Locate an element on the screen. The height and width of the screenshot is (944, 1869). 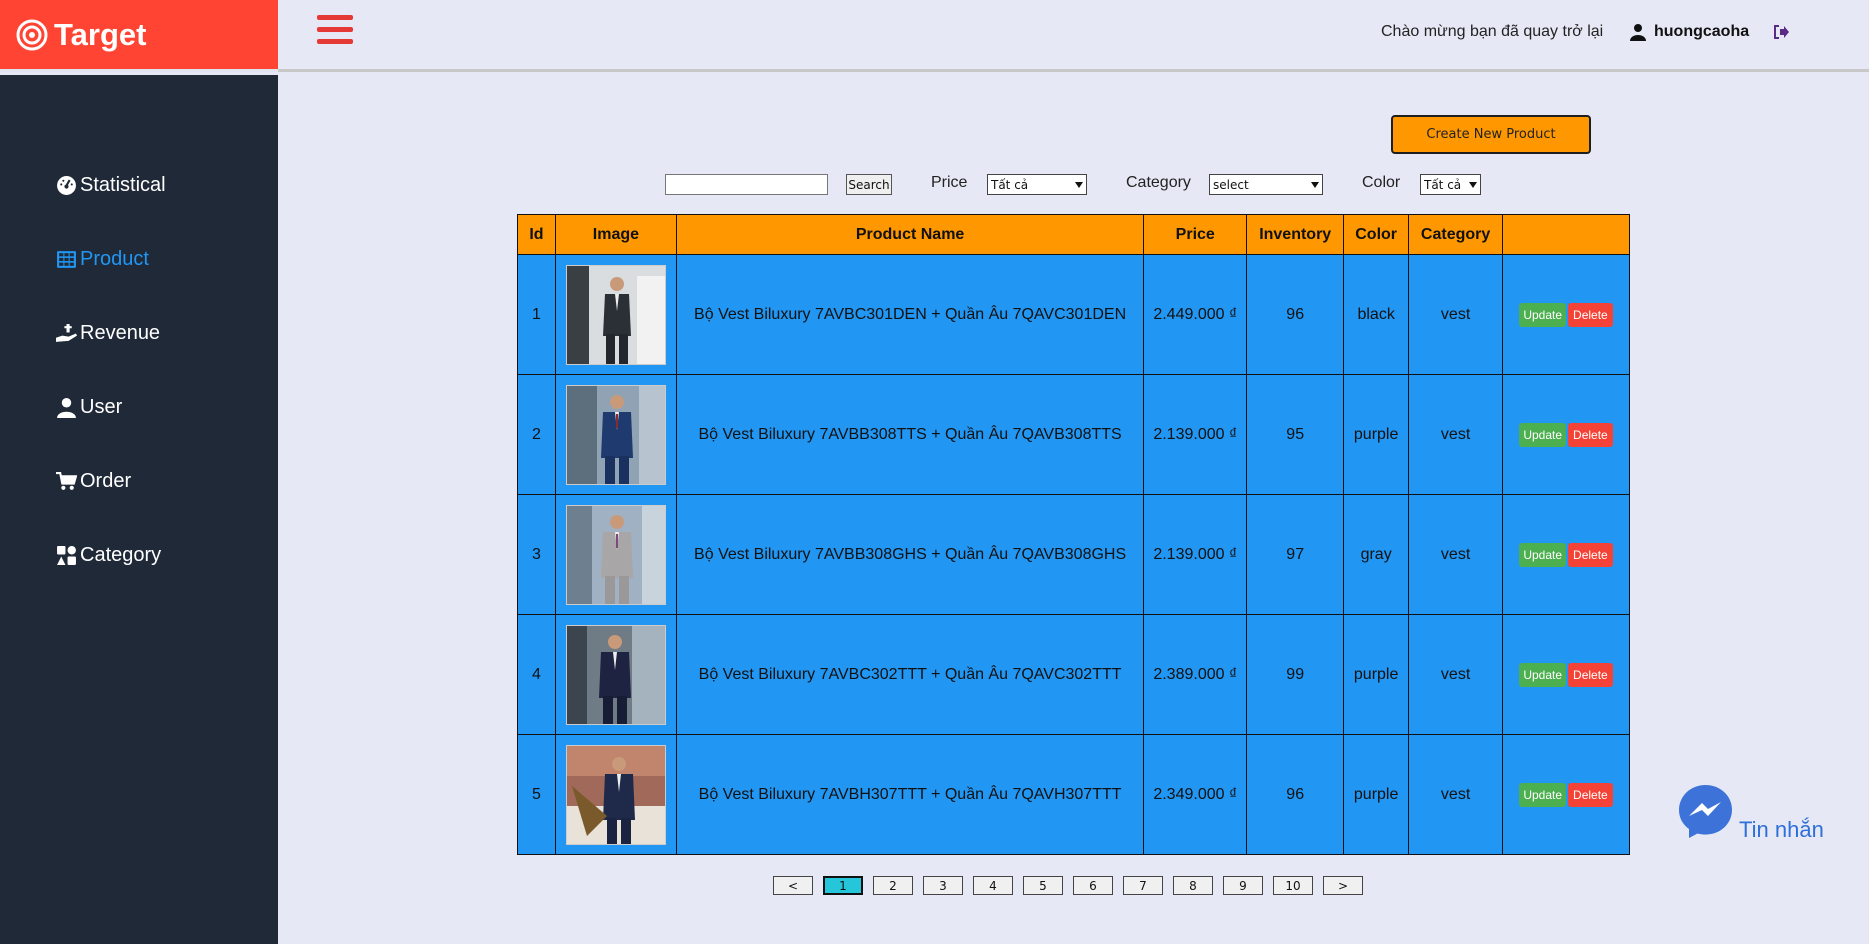
cell-price: 2.349.000 ₫ is located at coordinates (1195, 794).